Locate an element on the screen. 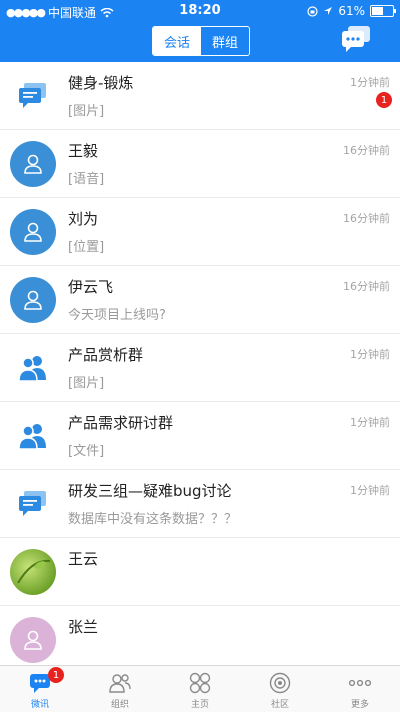 This screenshot has width=400, height=712. conversation-item: 王毅 [语音] 16分钟前 is located at coordinates (200, 164).